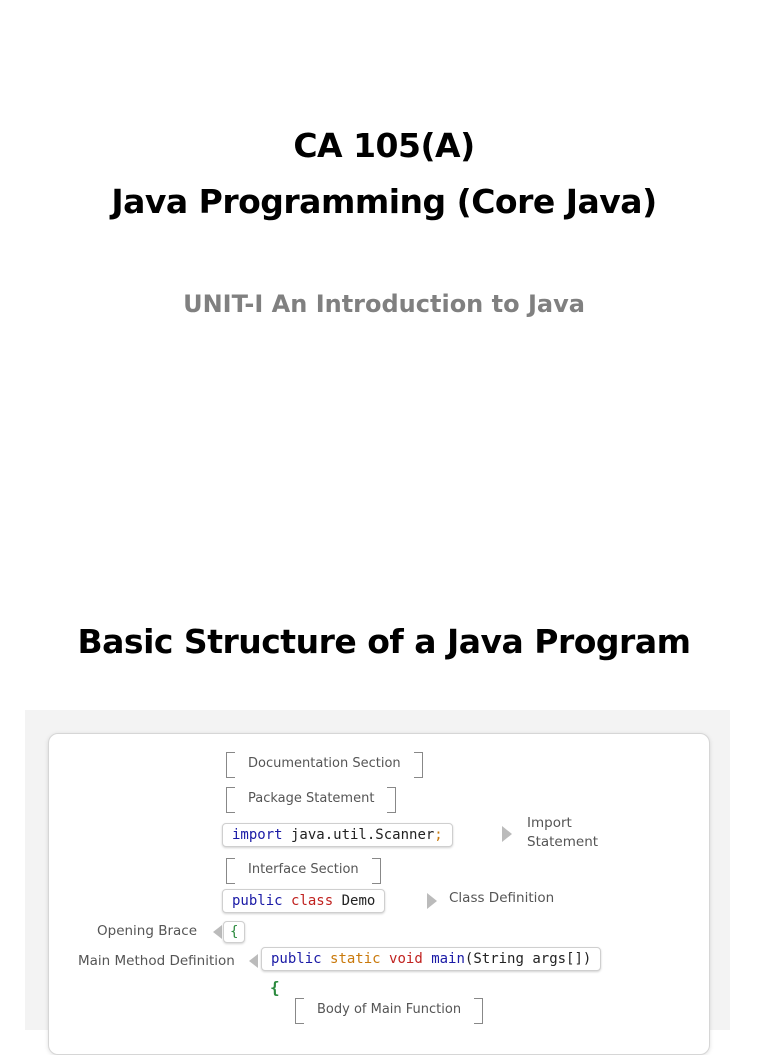  Describe the element at coordinates (257, 835) in the screenshot. I see `import-keyword: import` at that location.